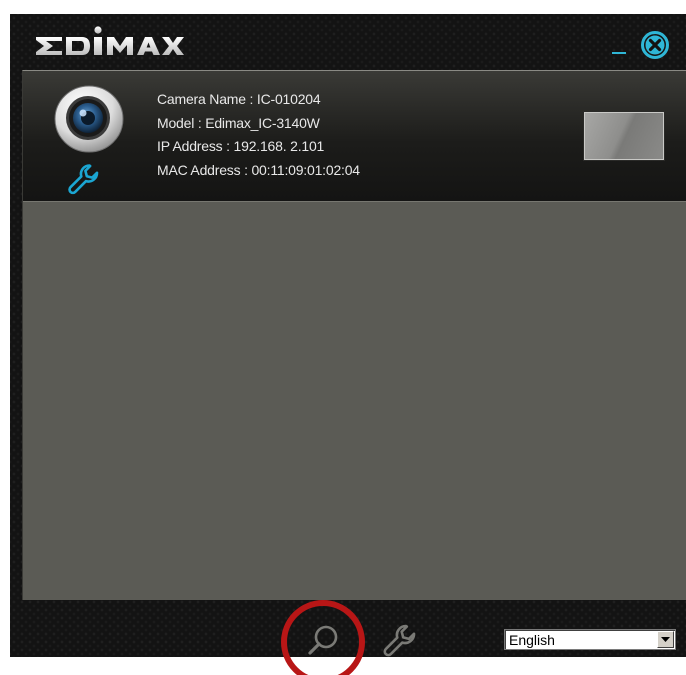 The width and height of the screenshot is (686, 675). I want to click on camera-mac-text: MAC Address : 00:11:09:01:02:04, so click(258, 169).